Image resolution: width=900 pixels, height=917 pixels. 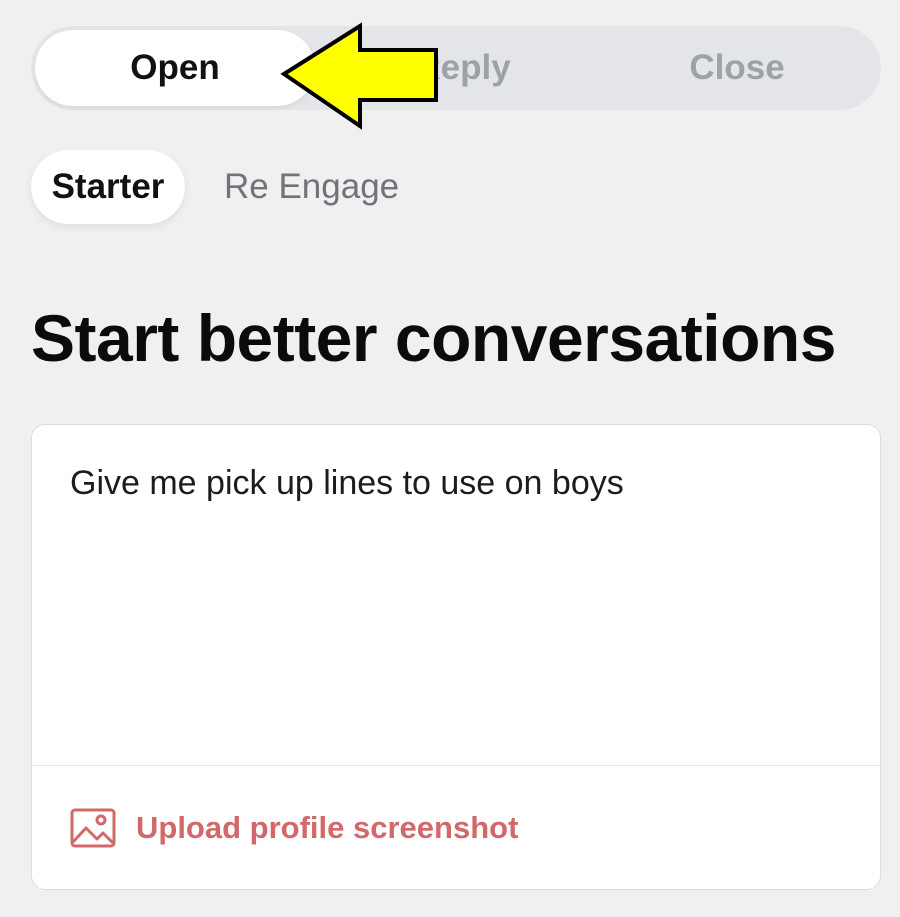 I want to click on prompt-input: Give me pick up lines to use on boys, so click(x=460, y=483).